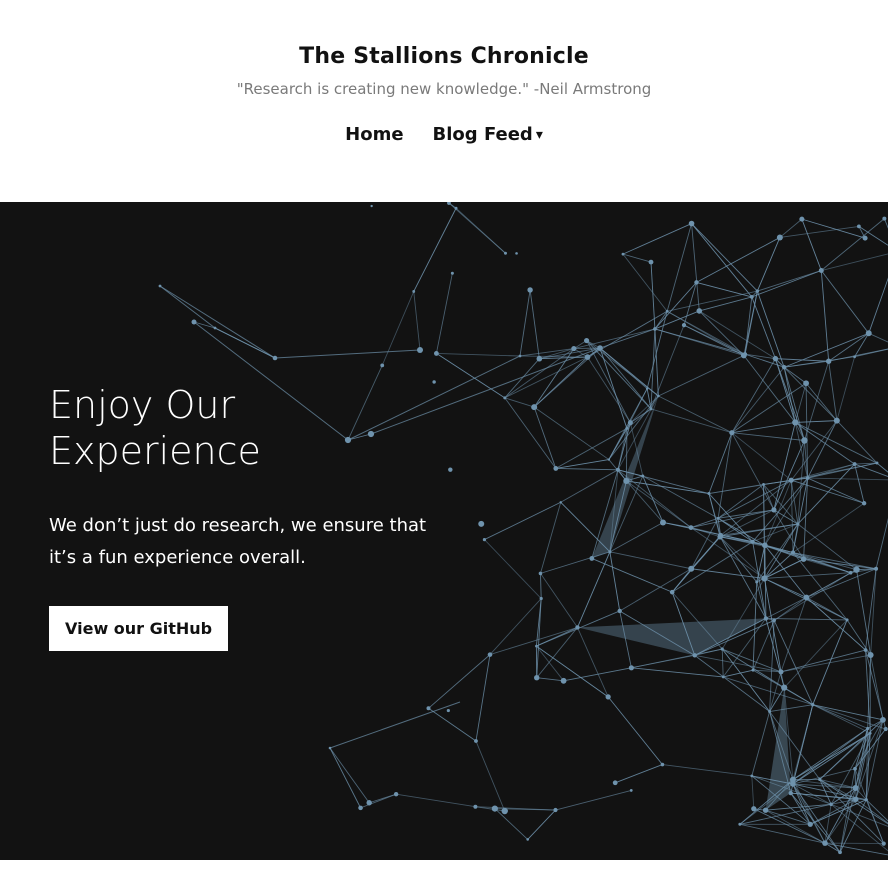 The width and height of the screenshot is (888, 890). Describe the element at coordinates (444, 56) in the screenshot. I see `site-title: The Stallions Chronicle` at that location.